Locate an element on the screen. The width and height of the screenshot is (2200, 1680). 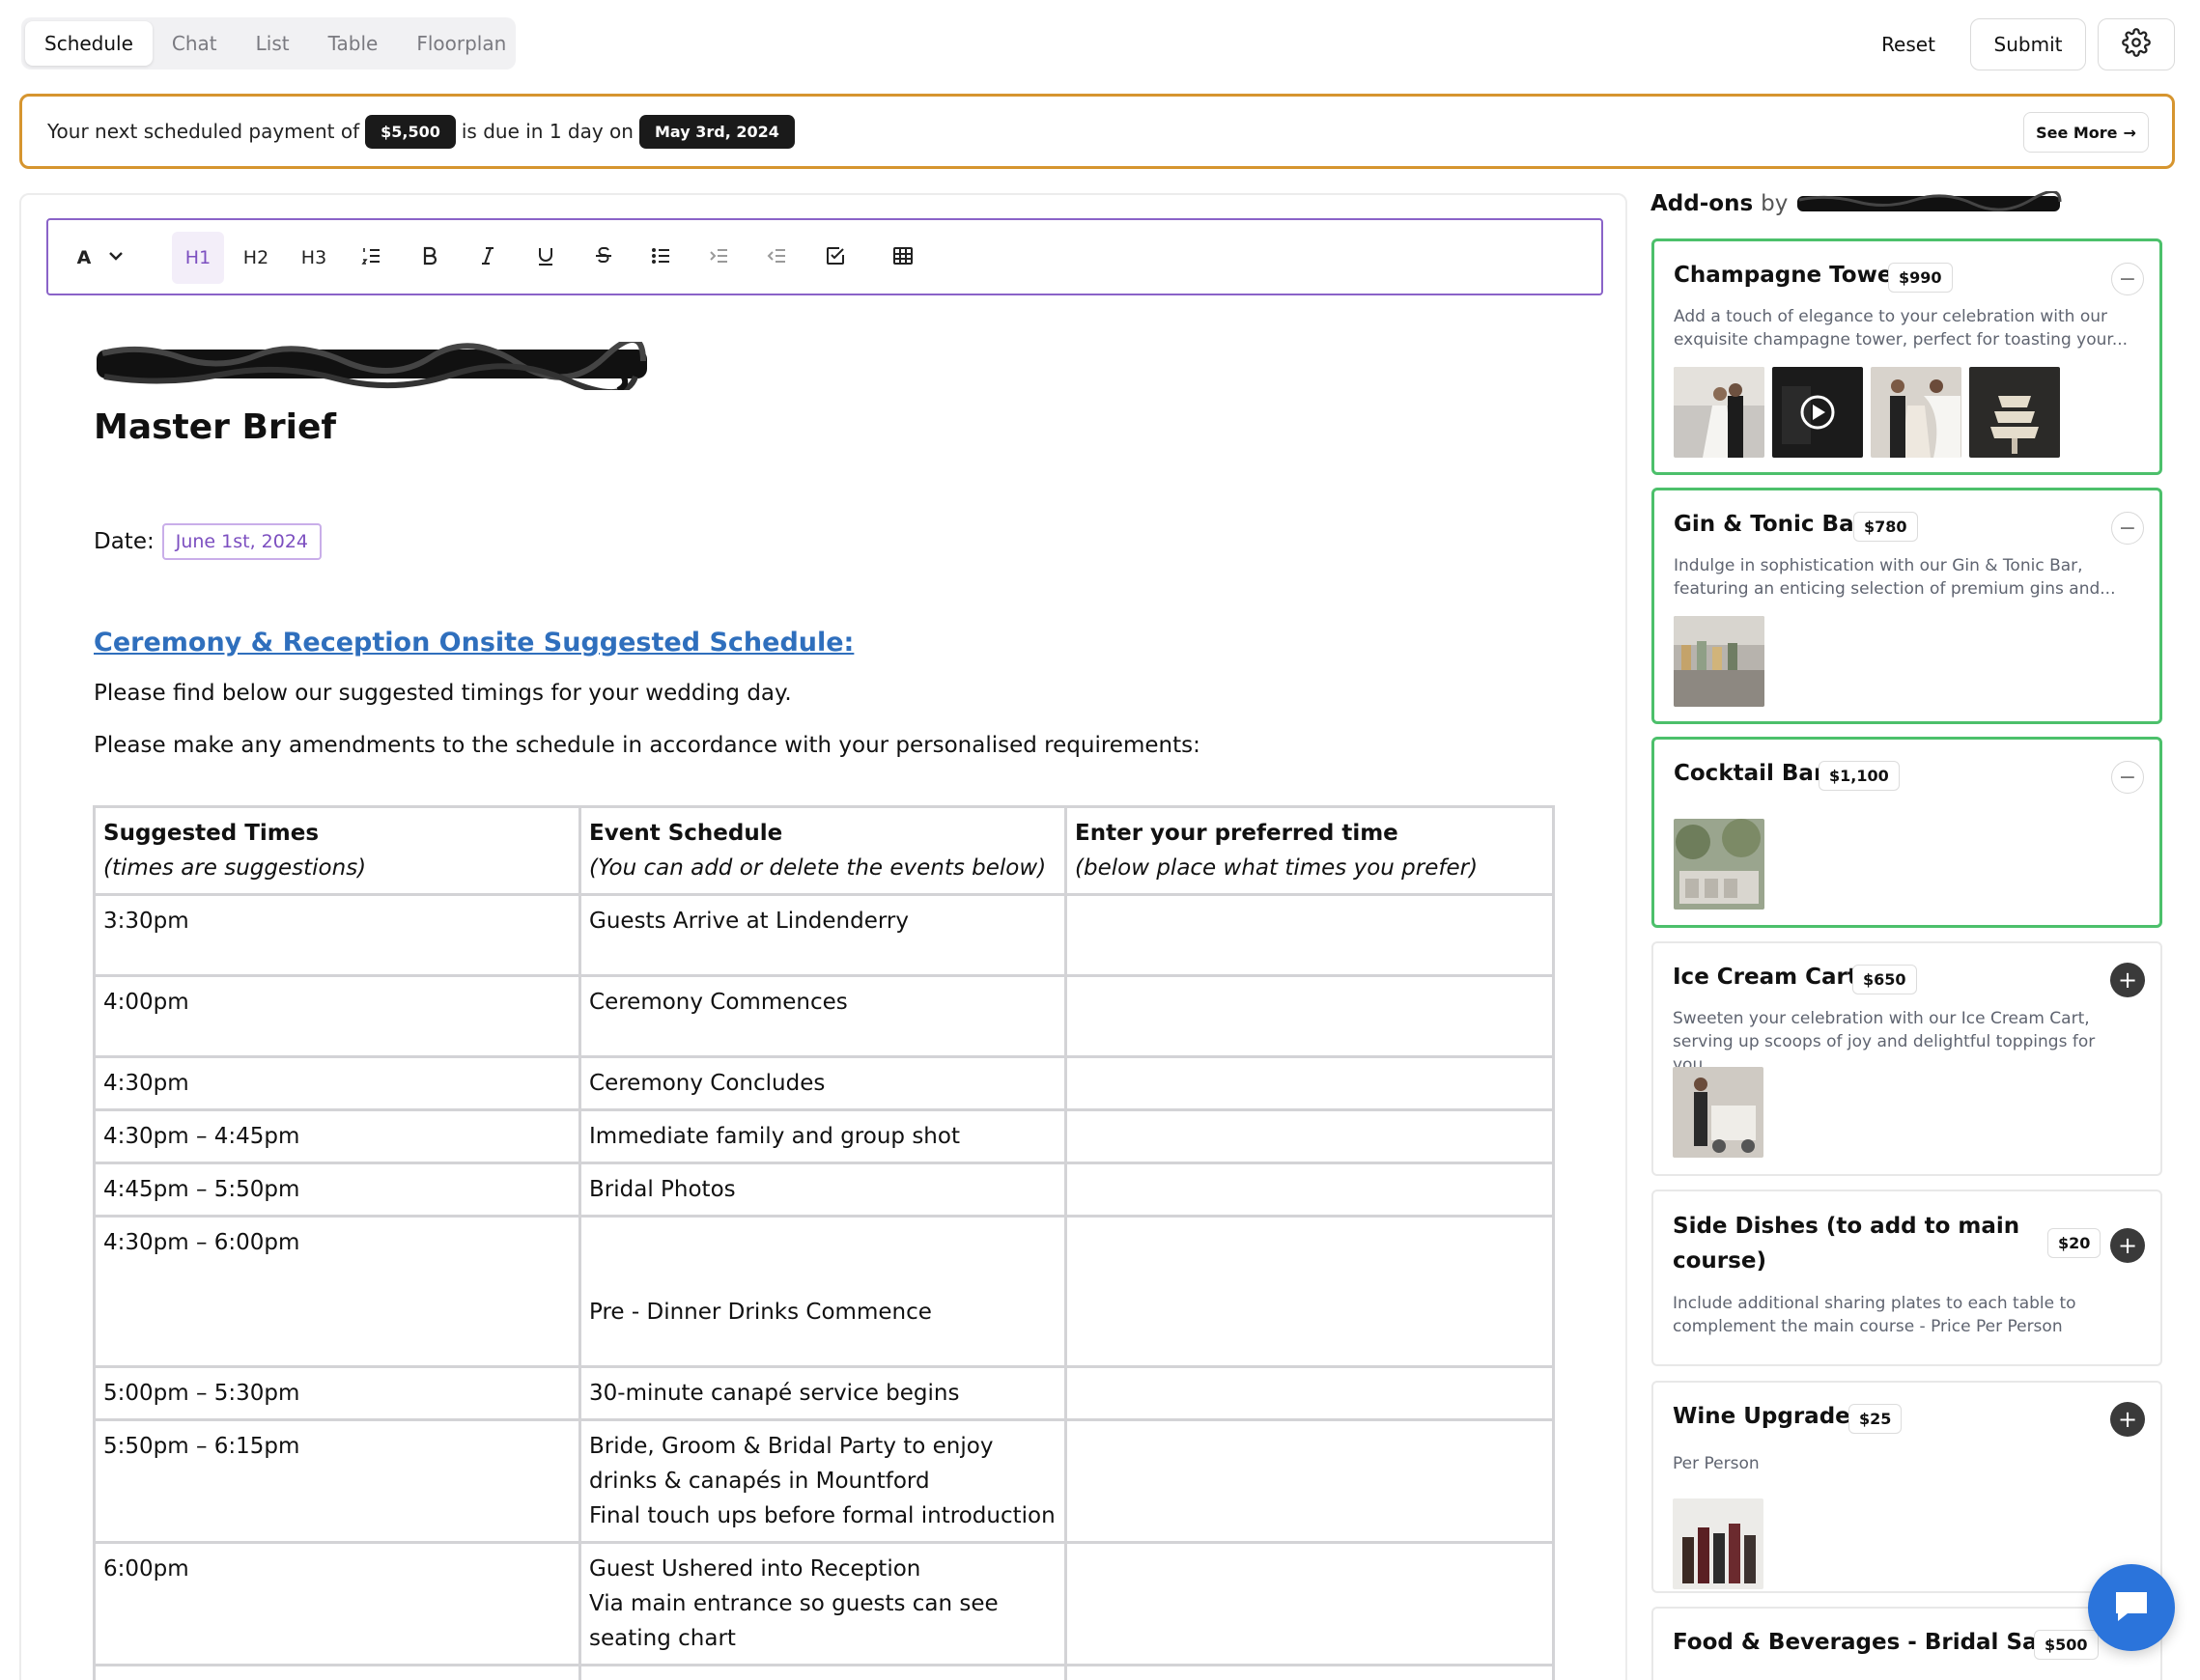
redacted-vendor-name is located at coordinates (1929, 201).